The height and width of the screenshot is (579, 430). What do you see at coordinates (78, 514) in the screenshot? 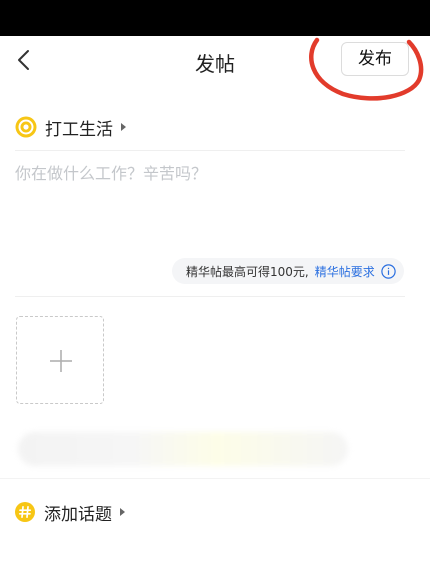
I see `add-topic-label: 添加话题` at bounding box center [78, 514].